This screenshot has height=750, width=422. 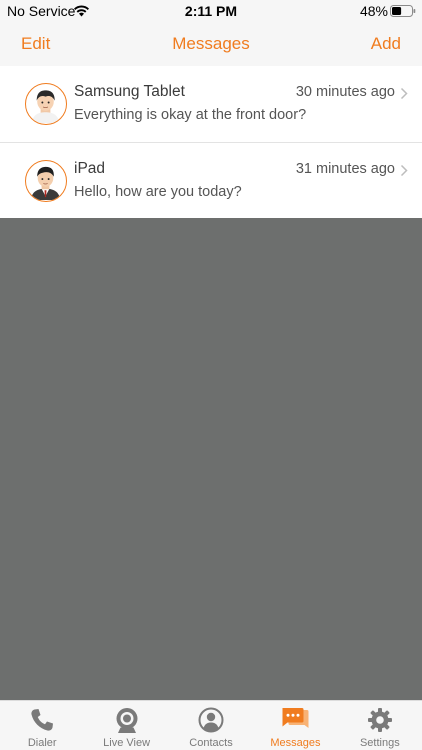 I want to click on tab-label: Messages, so click(x=295, y=743).